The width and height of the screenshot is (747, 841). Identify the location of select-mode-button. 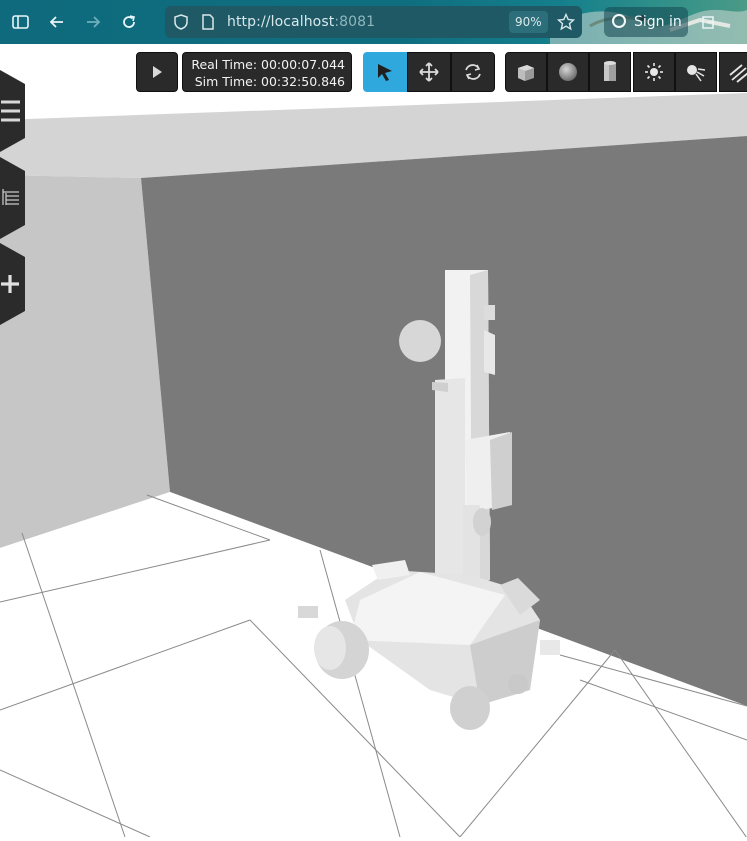
(385, 72).